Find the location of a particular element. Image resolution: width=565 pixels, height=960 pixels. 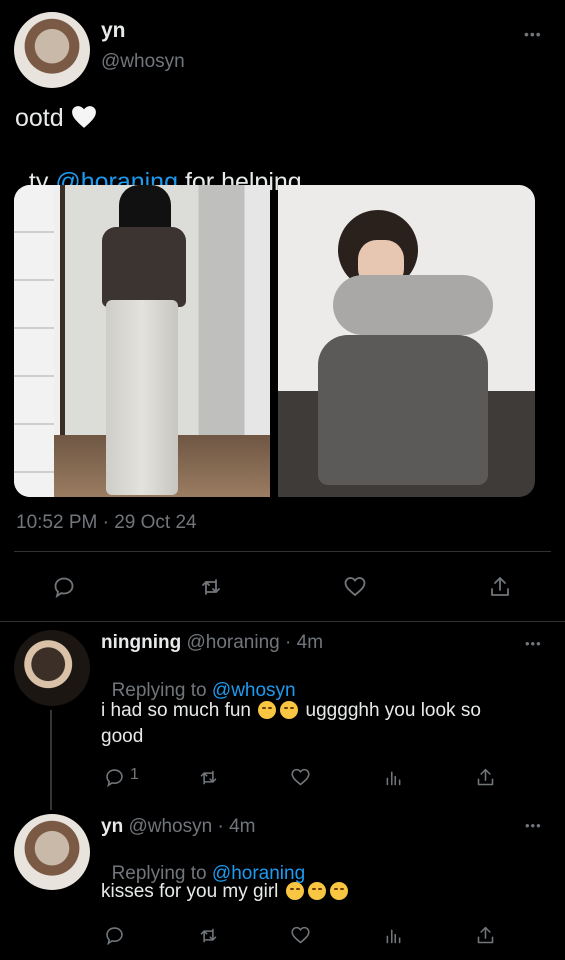

reply-text: kisses for you my girl is located at coordinates (225, 892).